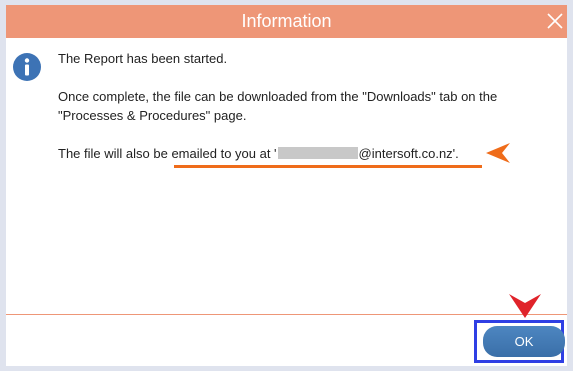 This screenshot has width=573, height=371. Describe the element at coordinates (555, 21) in the screenshot. I see `close-icon` at that location.